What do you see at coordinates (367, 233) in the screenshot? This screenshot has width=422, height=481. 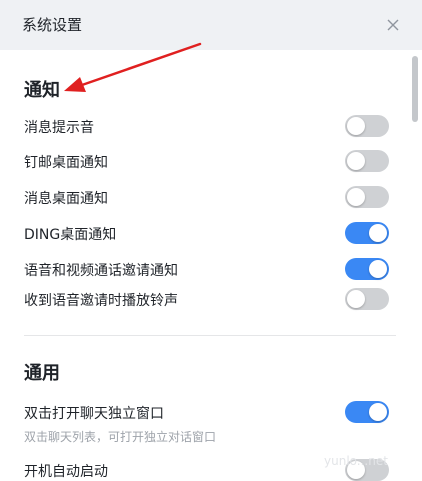 I see `toggle-ding-notify` at bounding box center [367, 233].